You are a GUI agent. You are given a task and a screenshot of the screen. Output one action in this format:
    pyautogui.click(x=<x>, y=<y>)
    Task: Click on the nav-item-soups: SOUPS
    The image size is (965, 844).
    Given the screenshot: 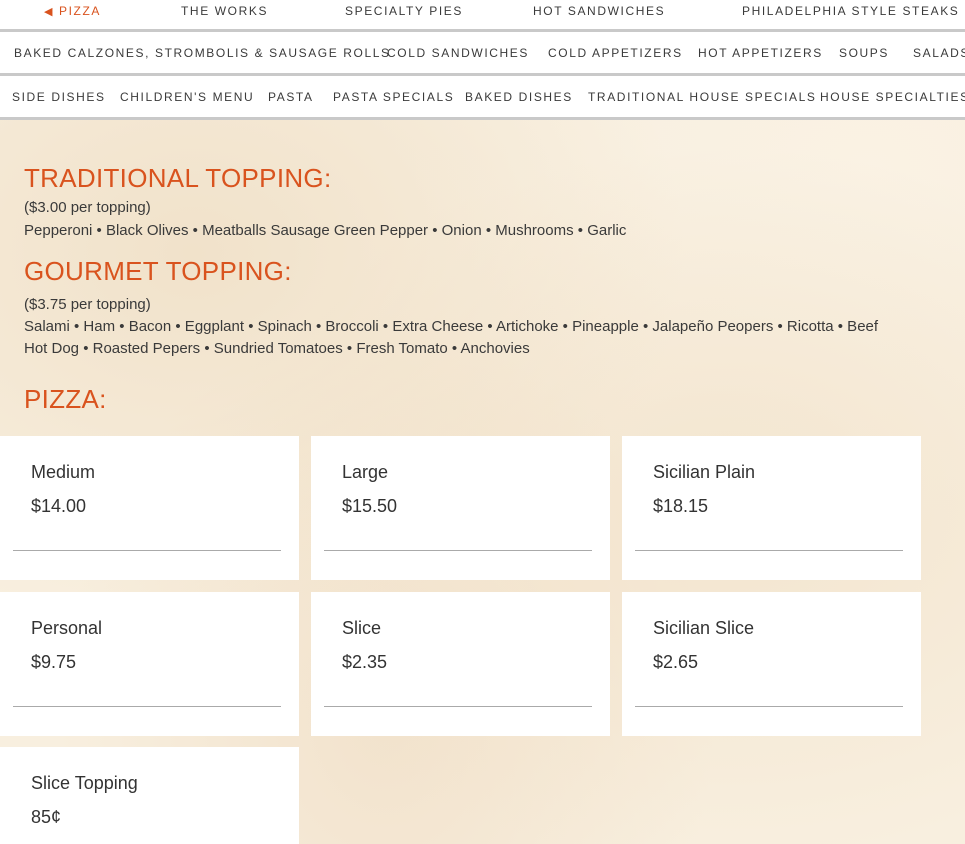 What is the action you would take?
    pyautogui.click(x=864, y=53)
    